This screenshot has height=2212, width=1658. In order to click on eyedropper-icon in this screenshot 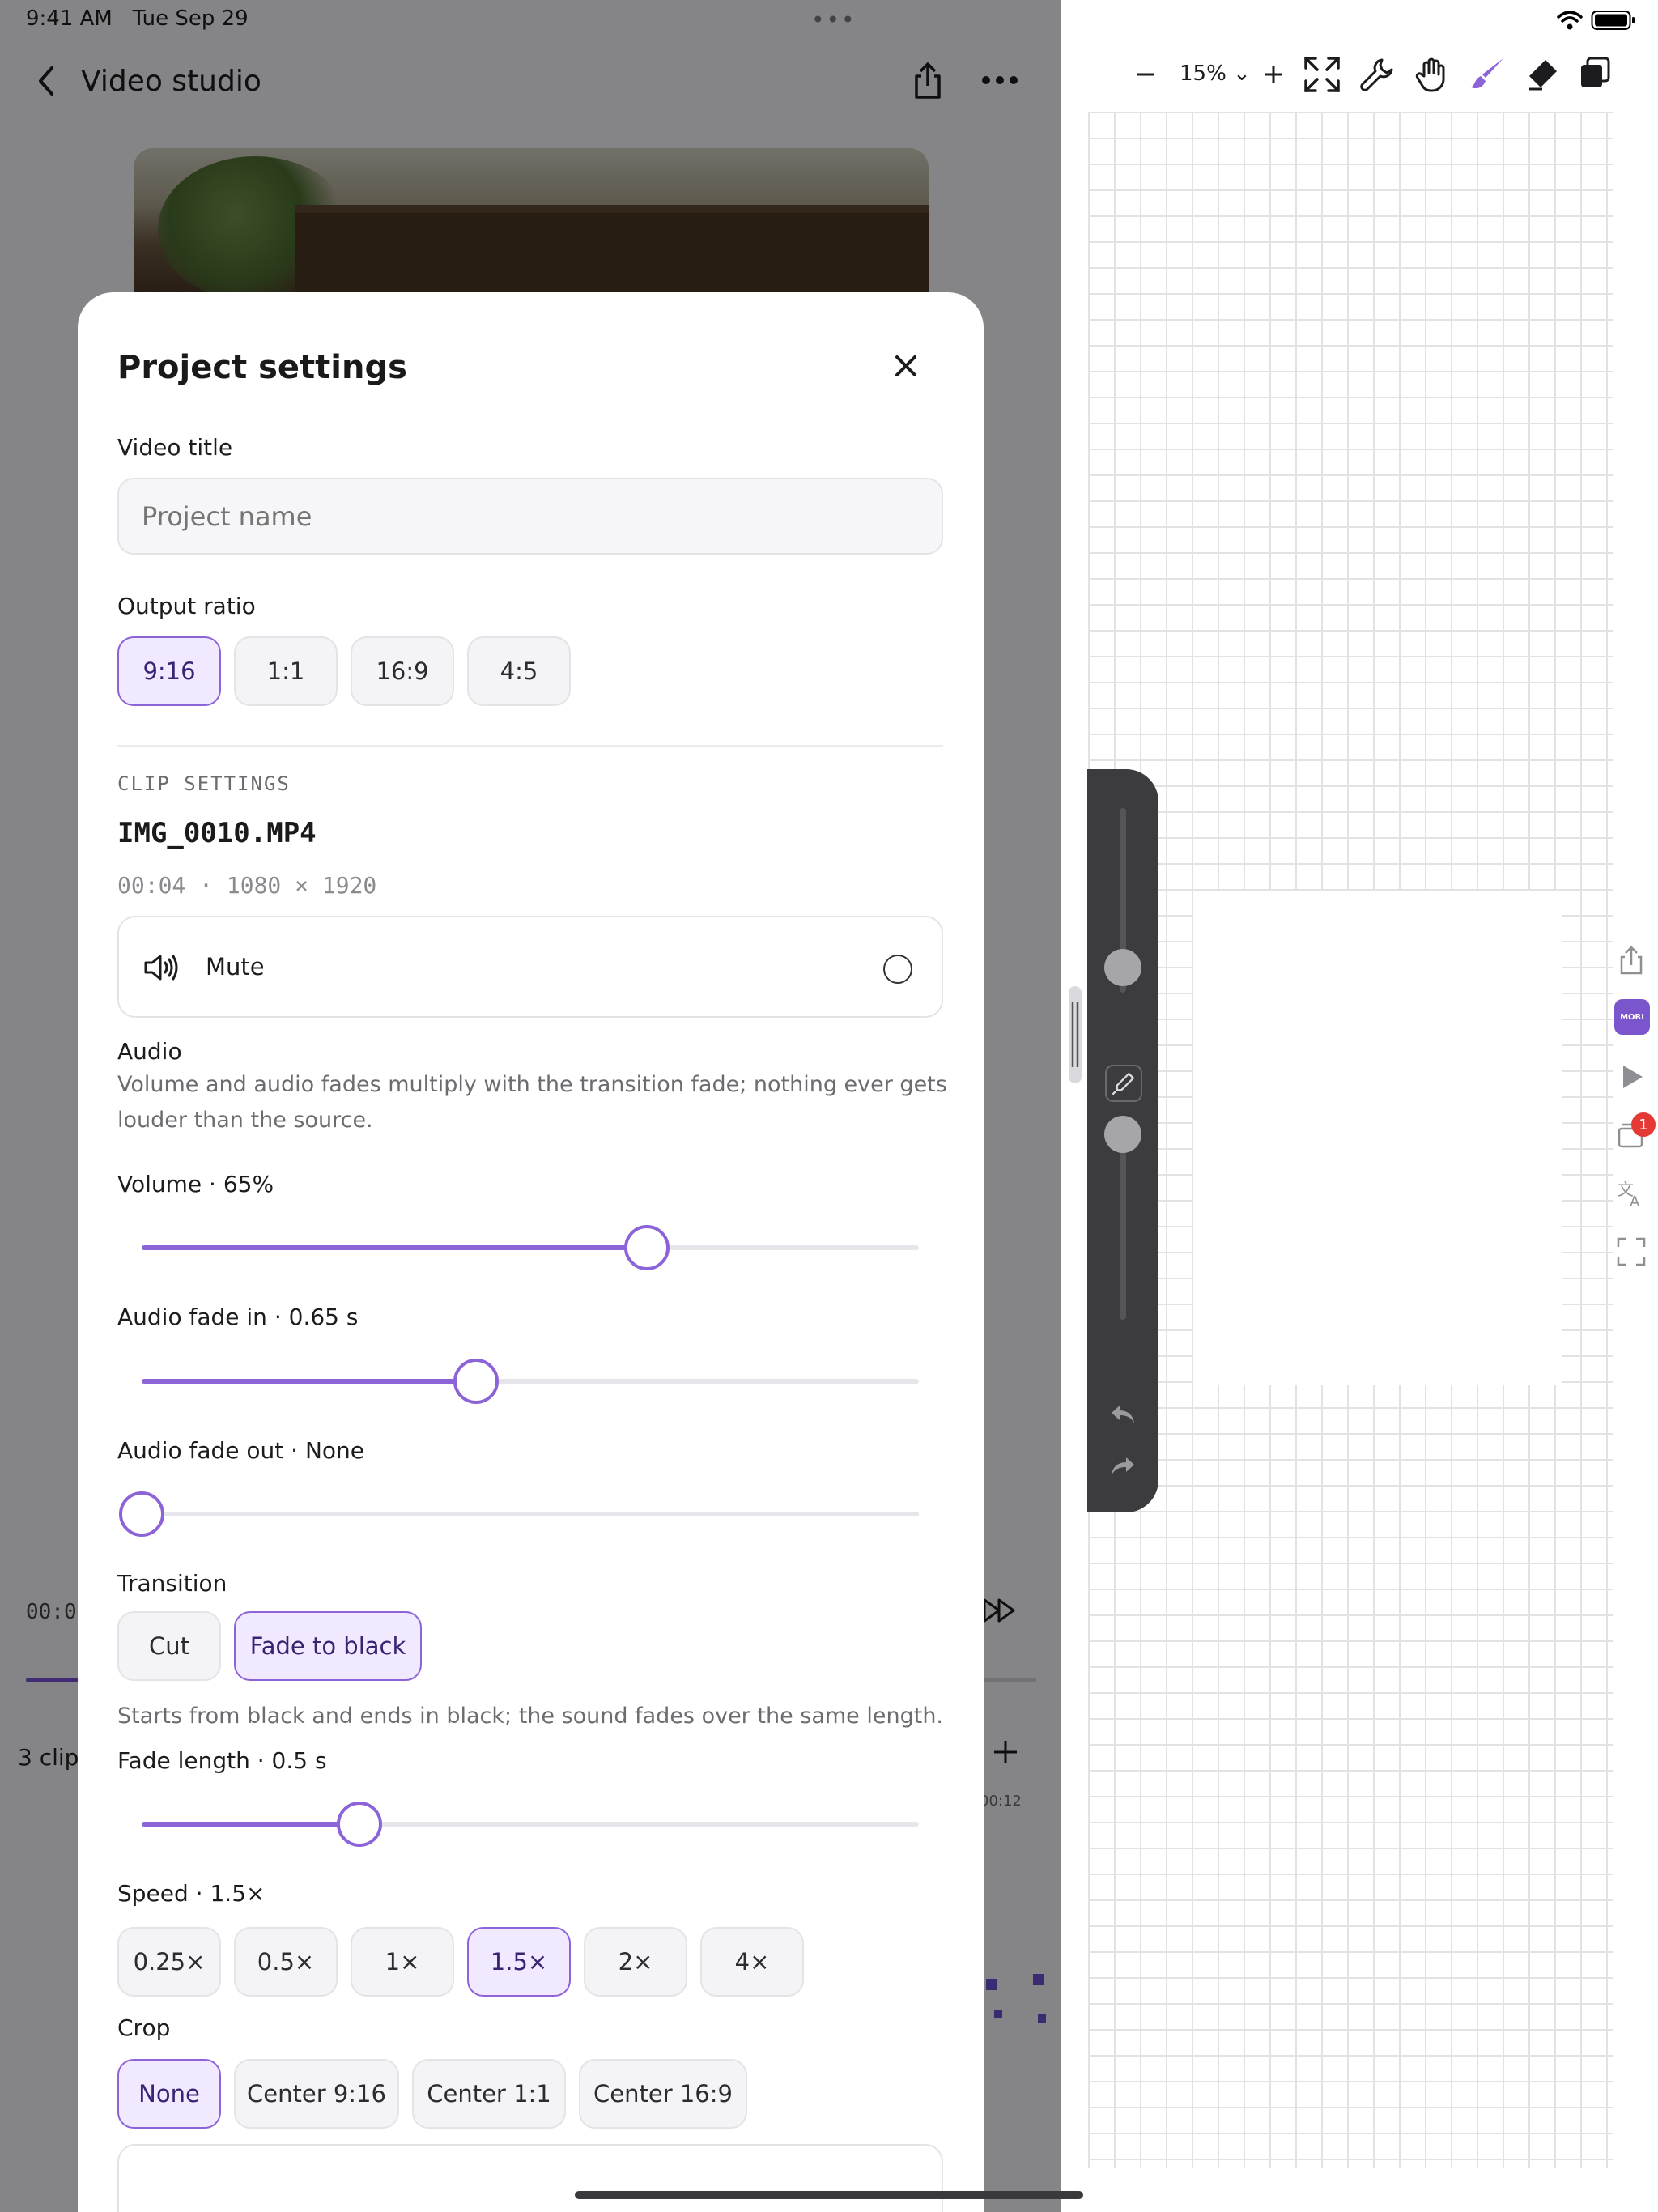, I will do `click(1123, 1084)`.